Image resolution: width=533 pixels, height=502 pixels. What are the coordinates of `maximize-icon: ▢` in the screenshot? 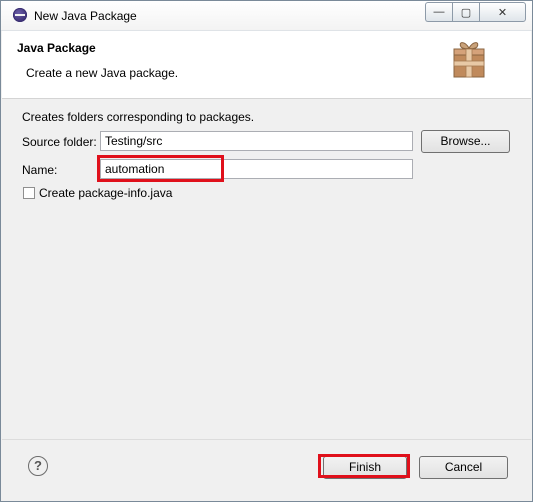 It's located at (466, 12).